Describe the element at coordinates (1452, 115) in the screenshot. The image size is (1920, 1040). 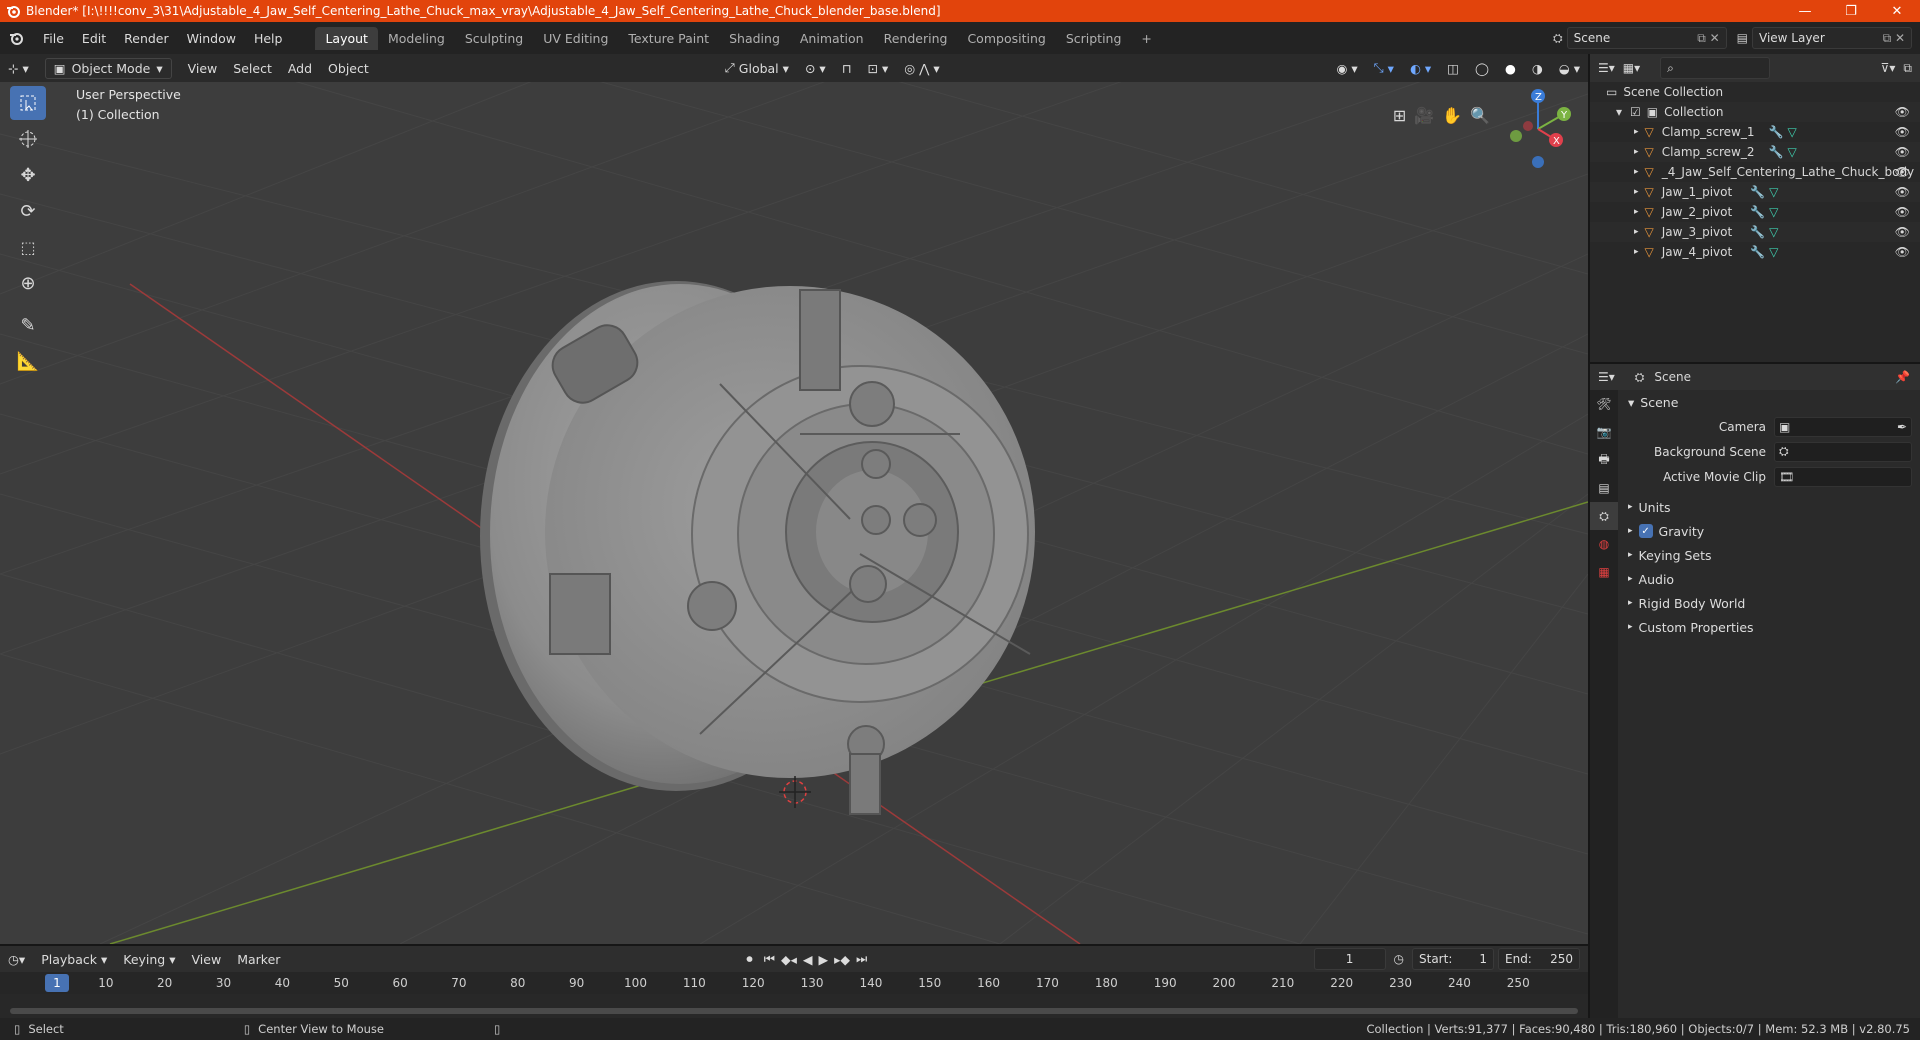
I see `pan-hand-icon: ✋` at that location.